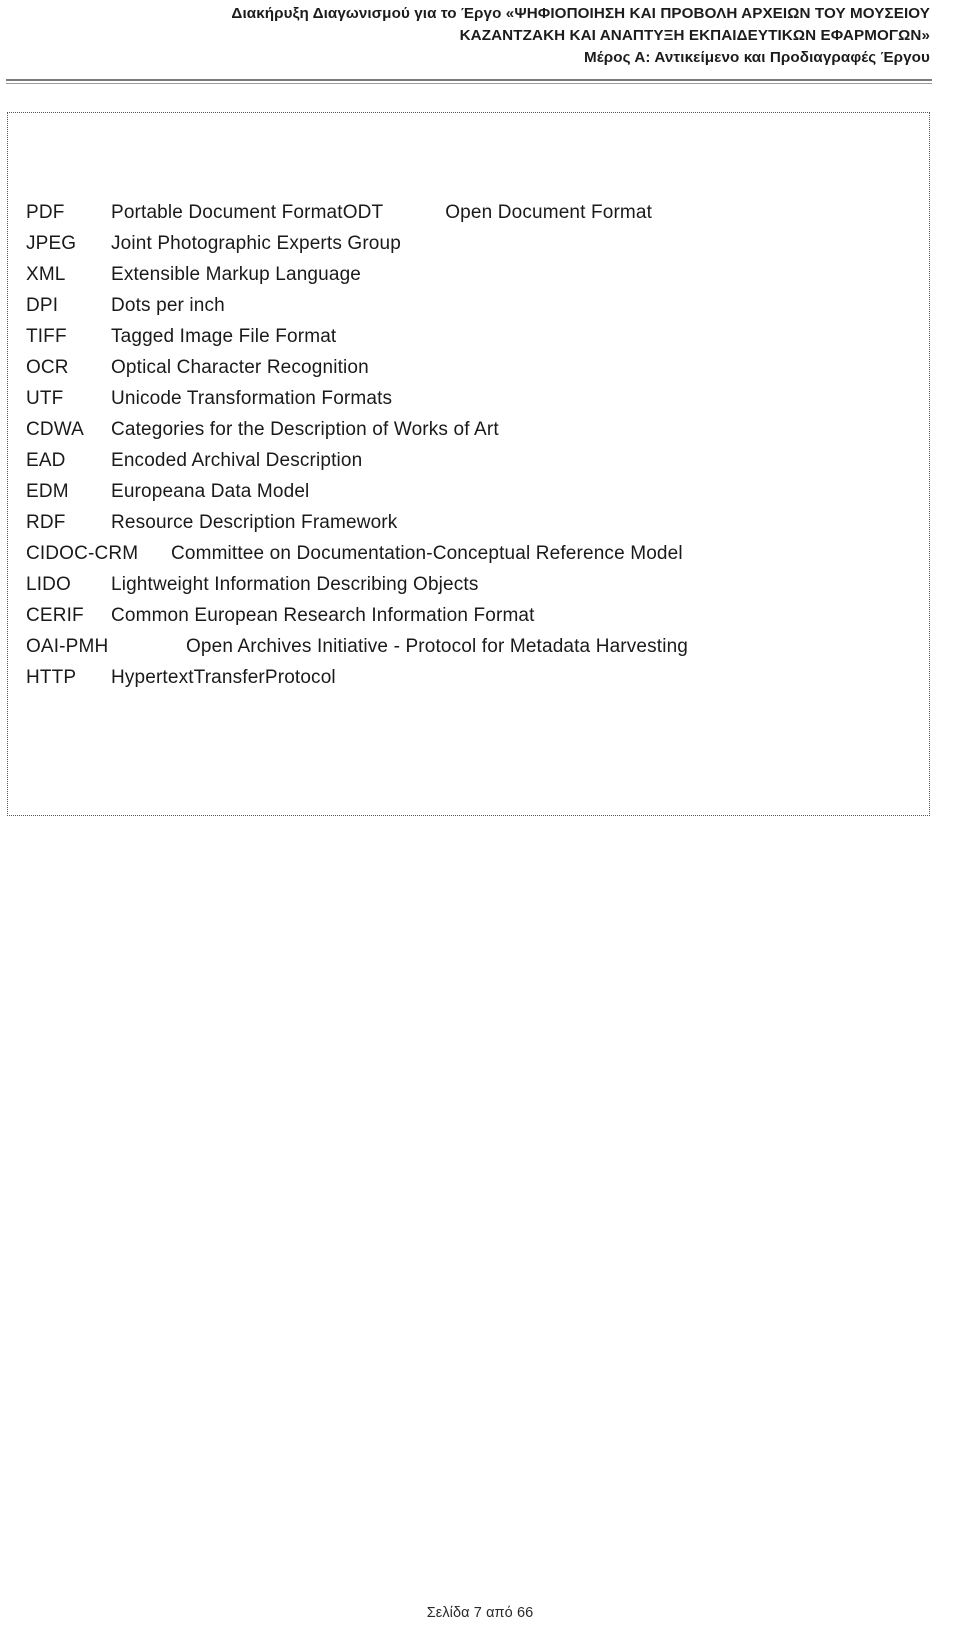  Describe the element at coordinates (237, 460) in the screenshot. I see `abbreviation-expansion: Encoded Archival Description` at that location.